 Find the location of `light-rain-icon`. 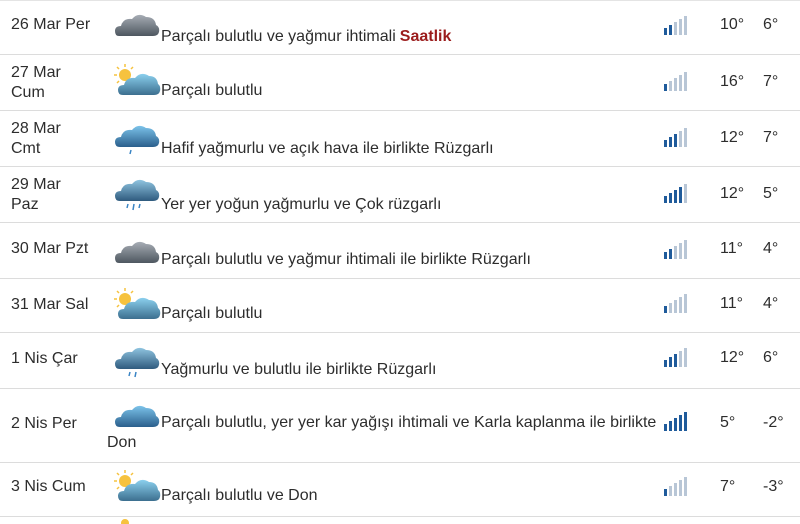

light-rain-icon is located at coordinates (137, 140).